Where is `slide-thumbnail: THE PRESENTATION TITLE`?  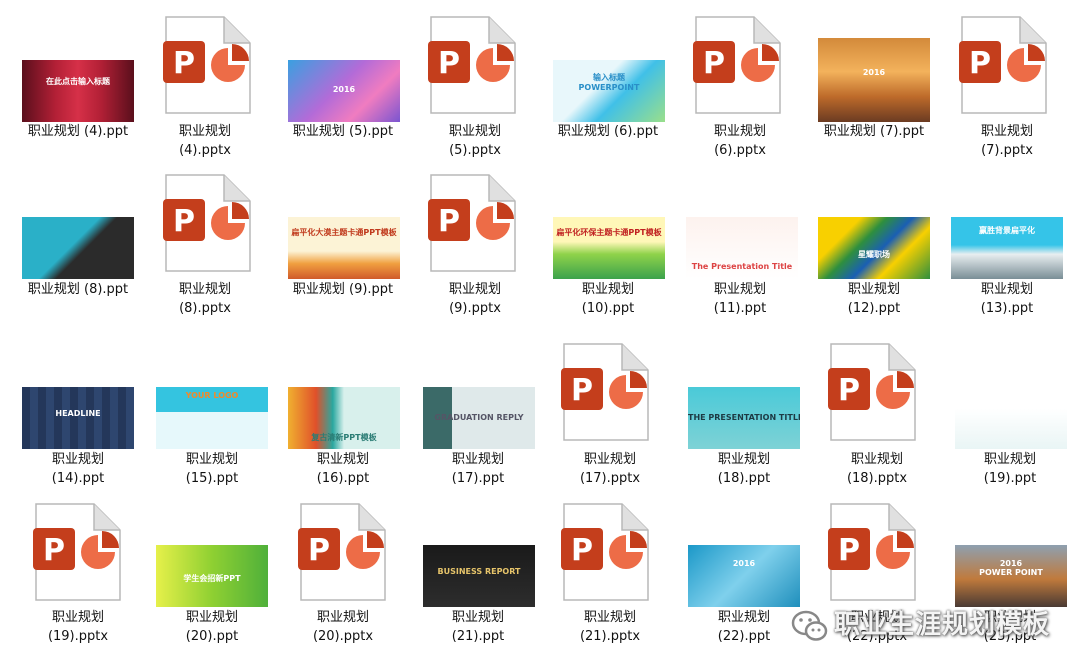 slide-thumbnail: THE PRESENTATION TITLE is located at coordinates (744, 418).